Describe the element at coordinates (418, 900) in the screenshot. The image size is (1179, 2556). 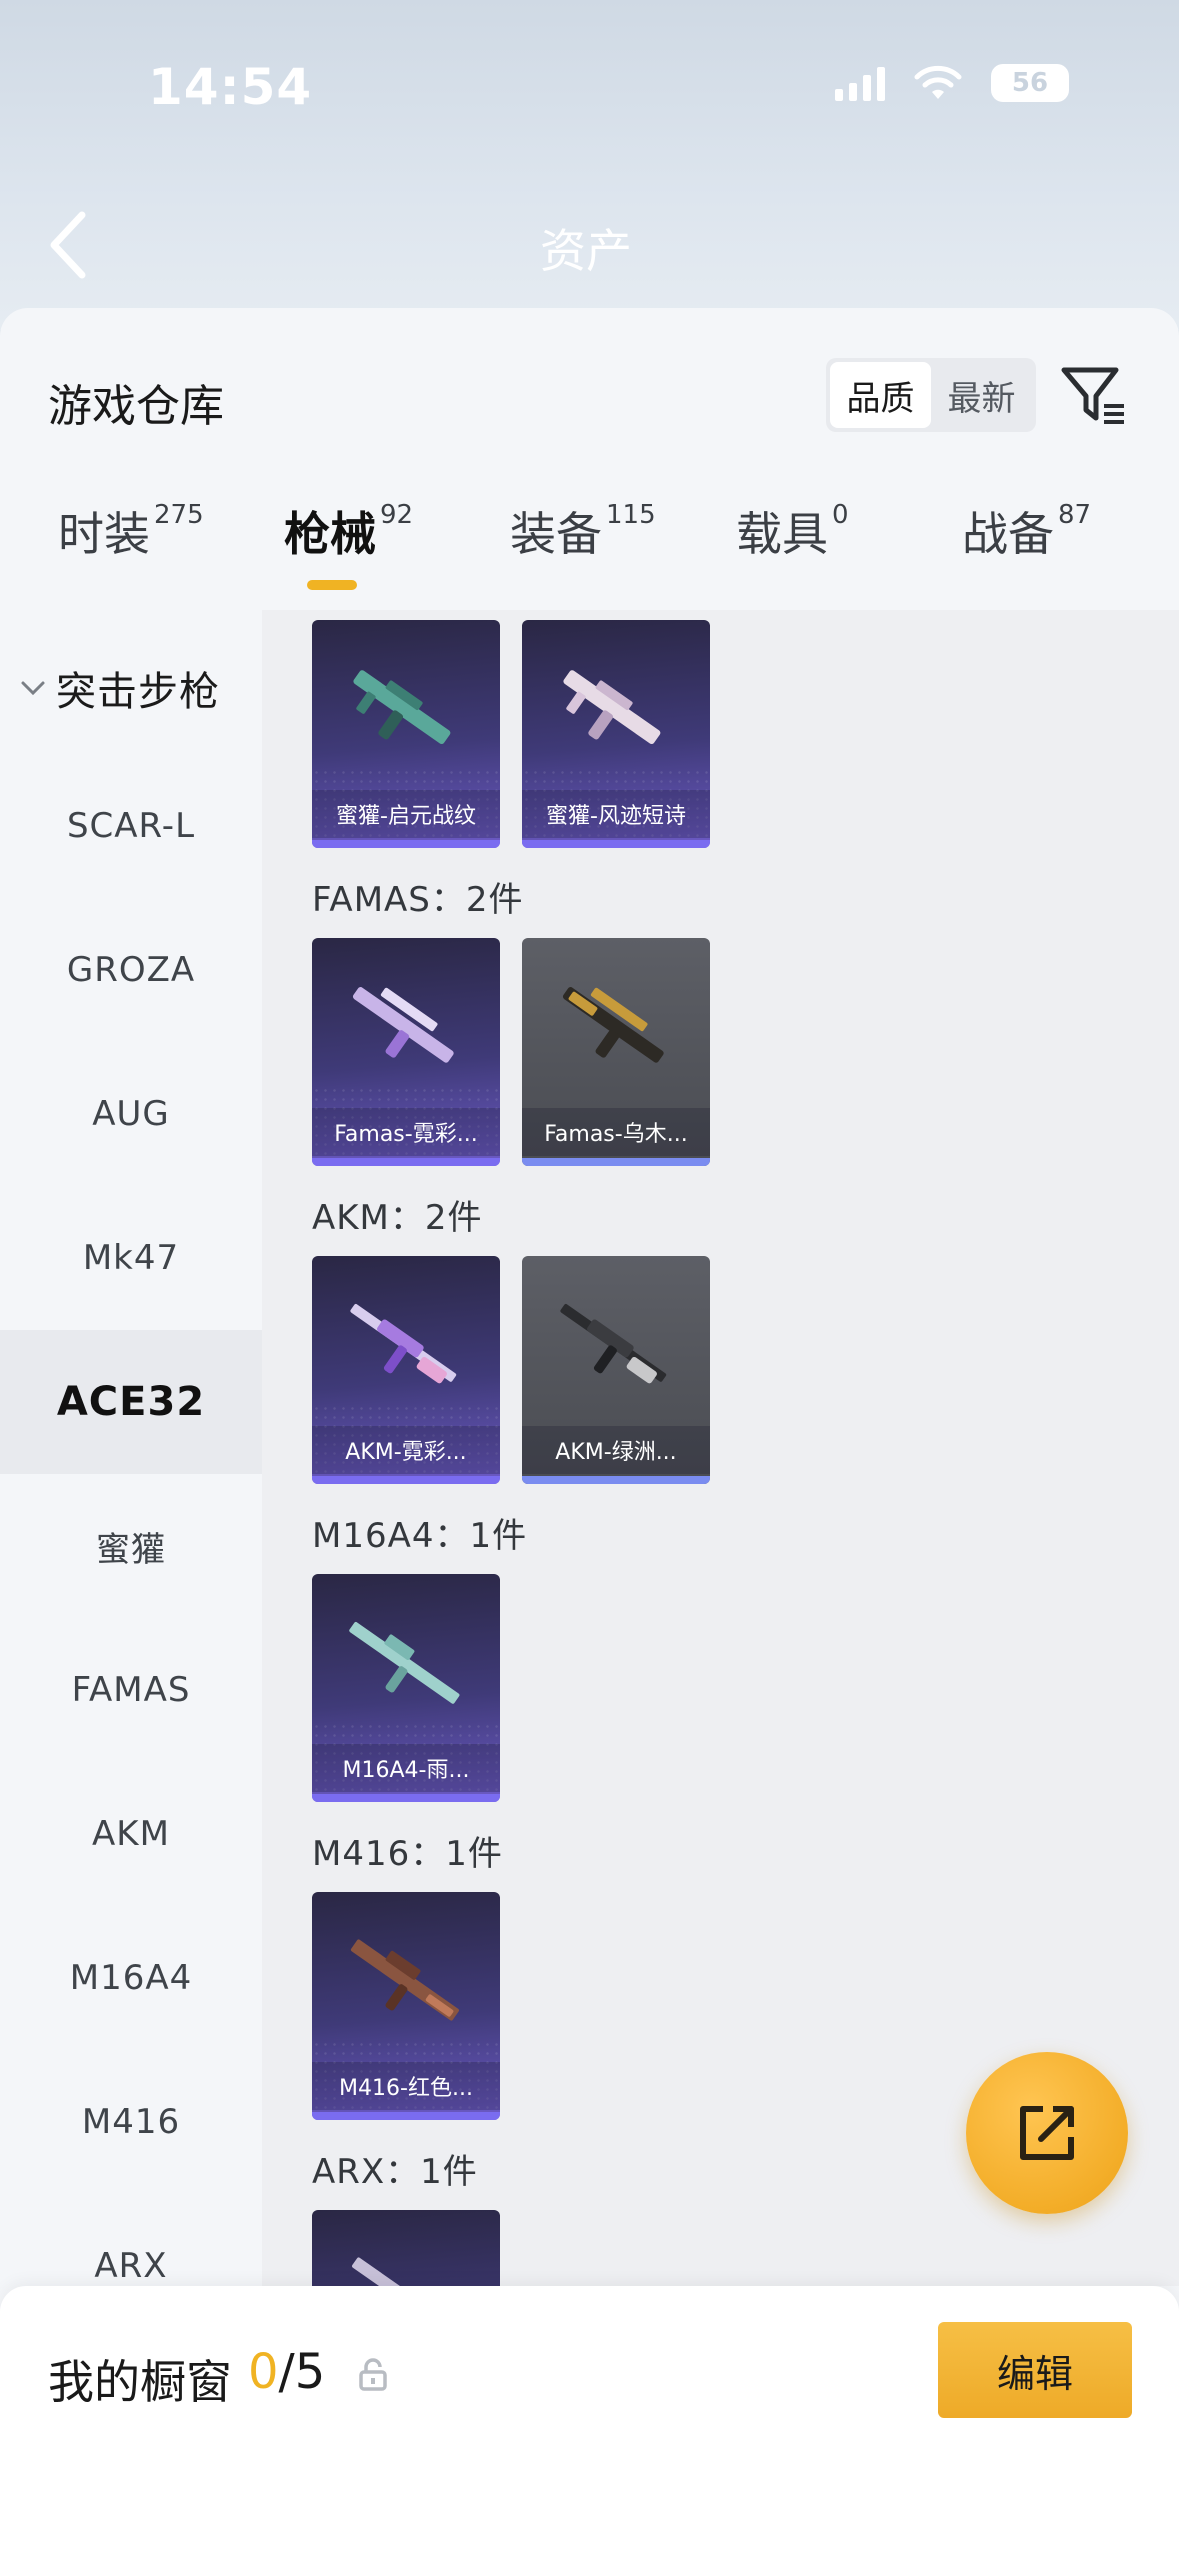
I see `weapon-group-label: FAMAS：2件` at that location.